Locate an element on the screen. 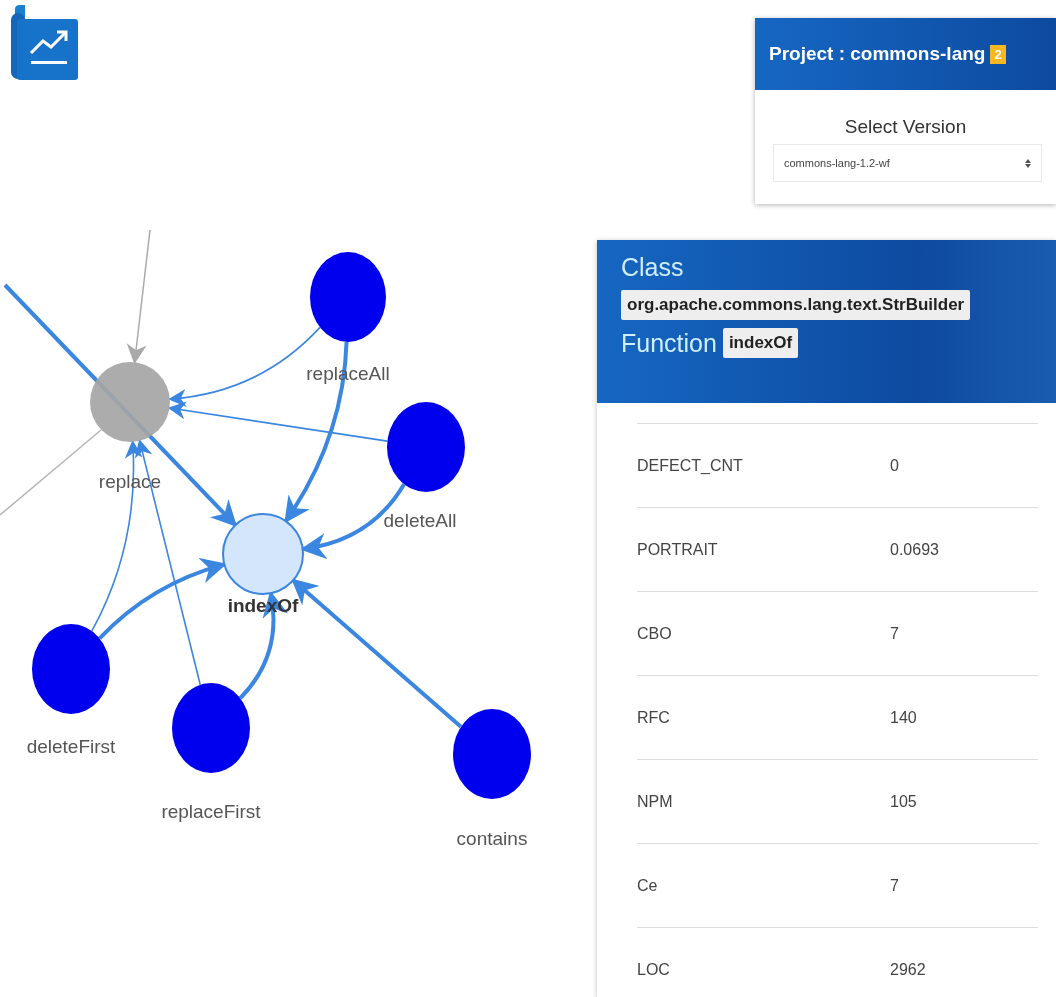 This screenshot has height=997, width=1056. sort-caret-icon is located at coordinates (1028, 163).